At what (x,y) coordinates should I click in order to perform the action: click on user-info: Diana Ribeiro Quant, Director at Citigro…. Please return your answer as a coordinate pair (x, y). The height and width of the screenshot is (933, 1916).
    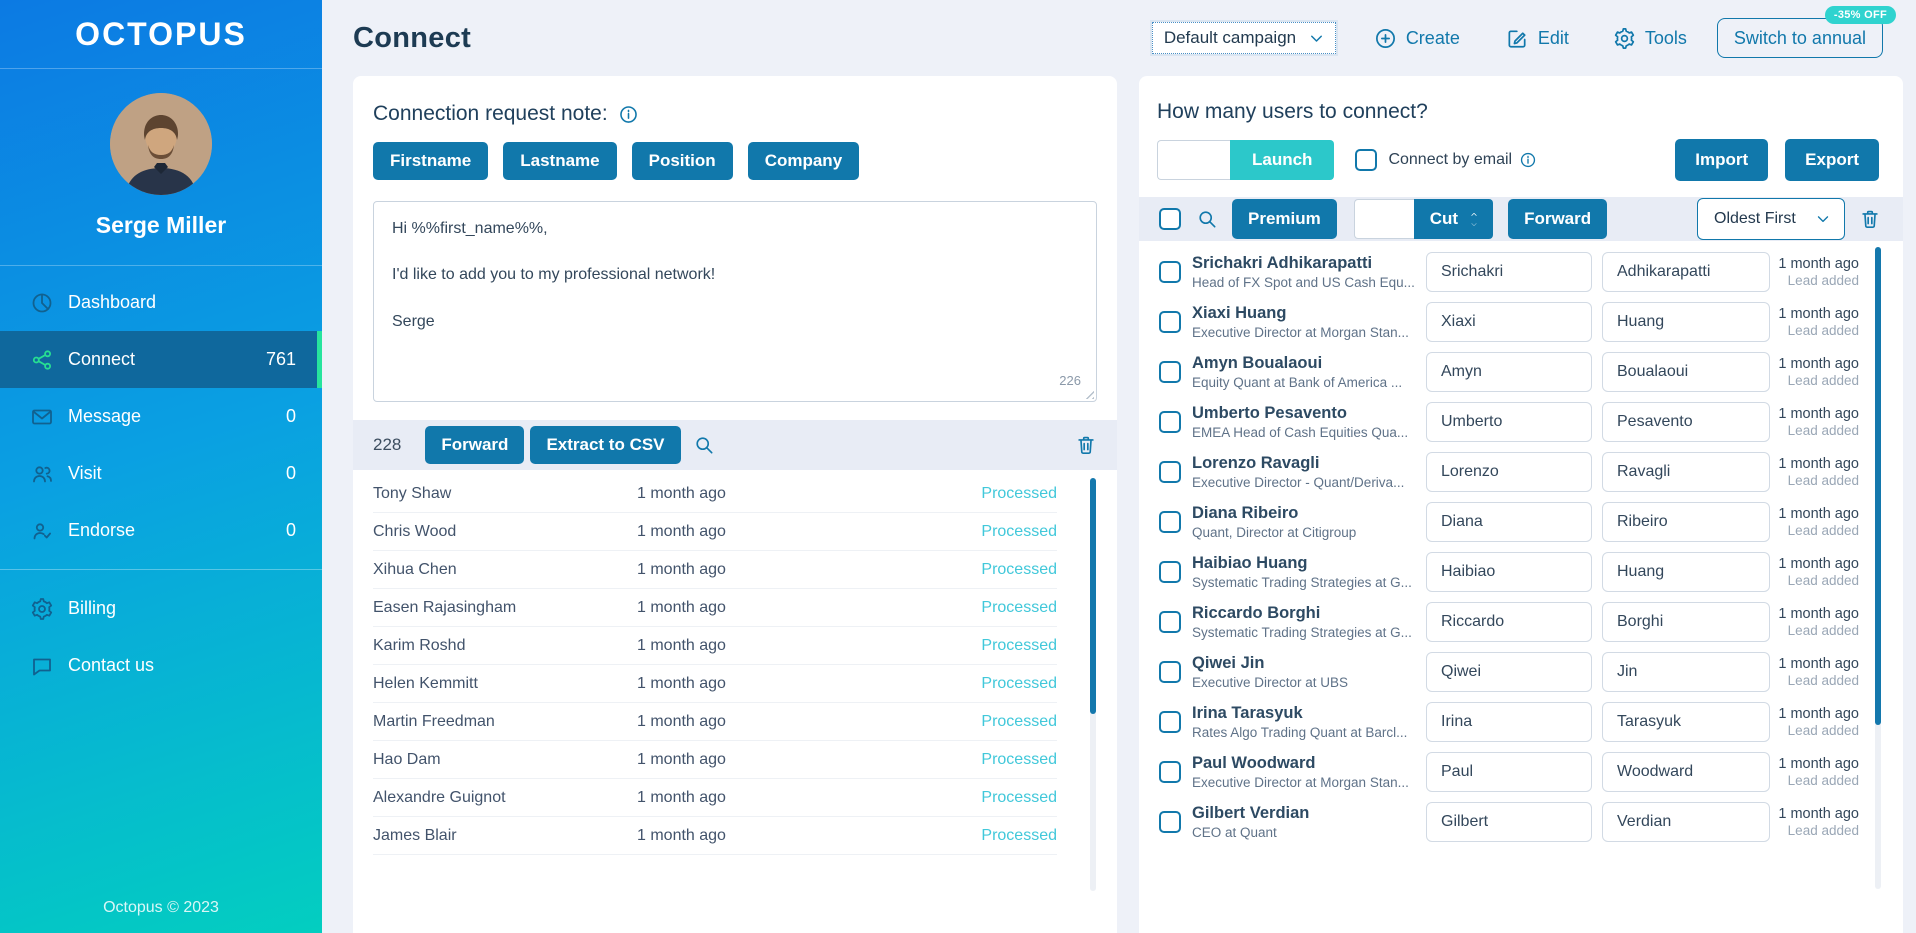
    Looking at the image, I should click on (1303, 522).